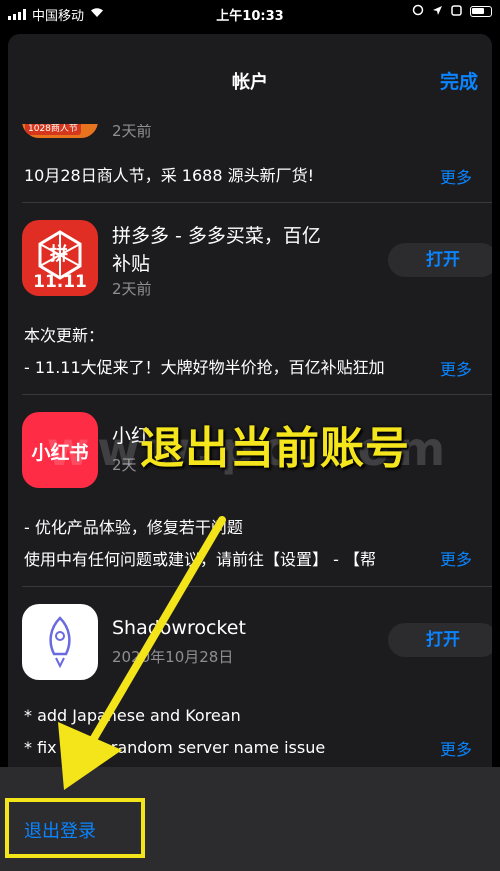 Image resolution: width=500 pixels, height=871 pixels. What do you see at coordinates (169, 175) in the screenshot?
I see `update-note: 10月28日商人节，采 1688 源头新厂货!` at bounding box center [169, 175].